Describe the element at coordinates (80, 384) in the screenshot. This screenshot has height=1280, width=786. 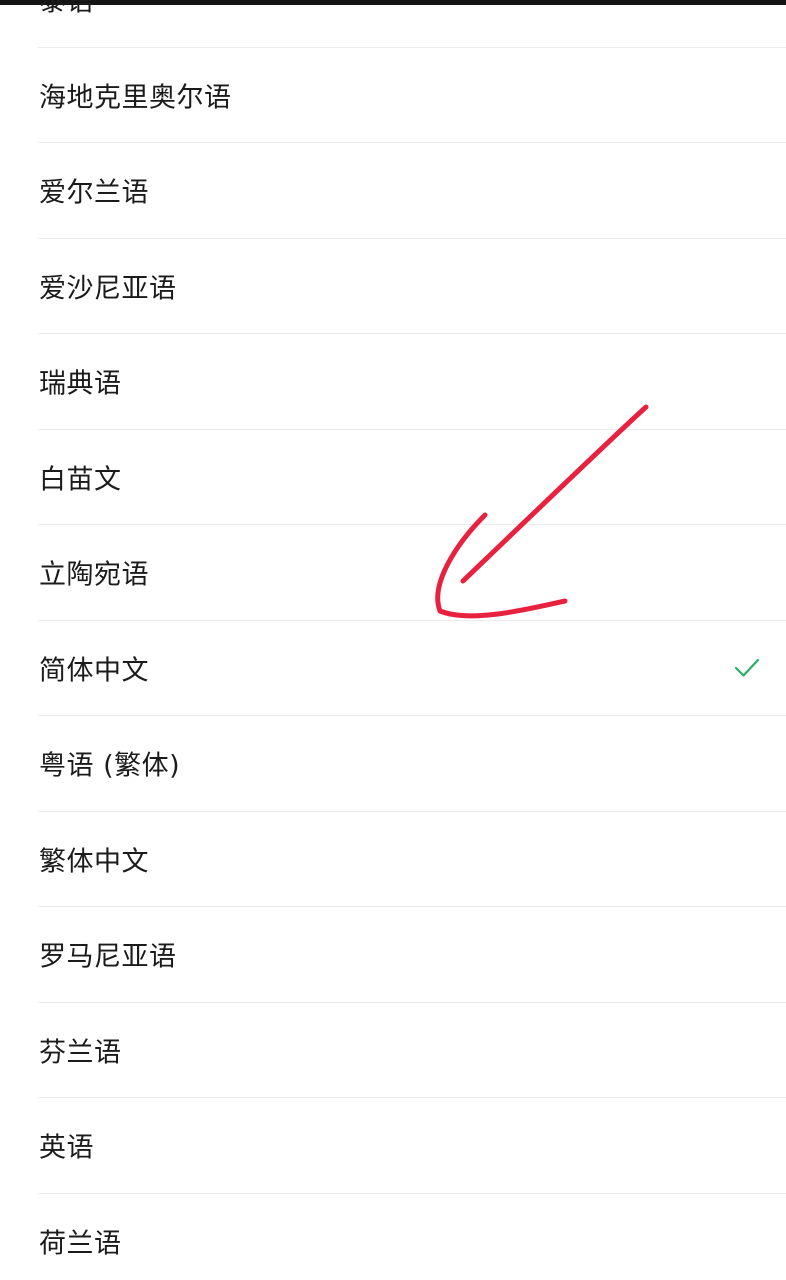
I see `language-label: 瑞典语` at that location.